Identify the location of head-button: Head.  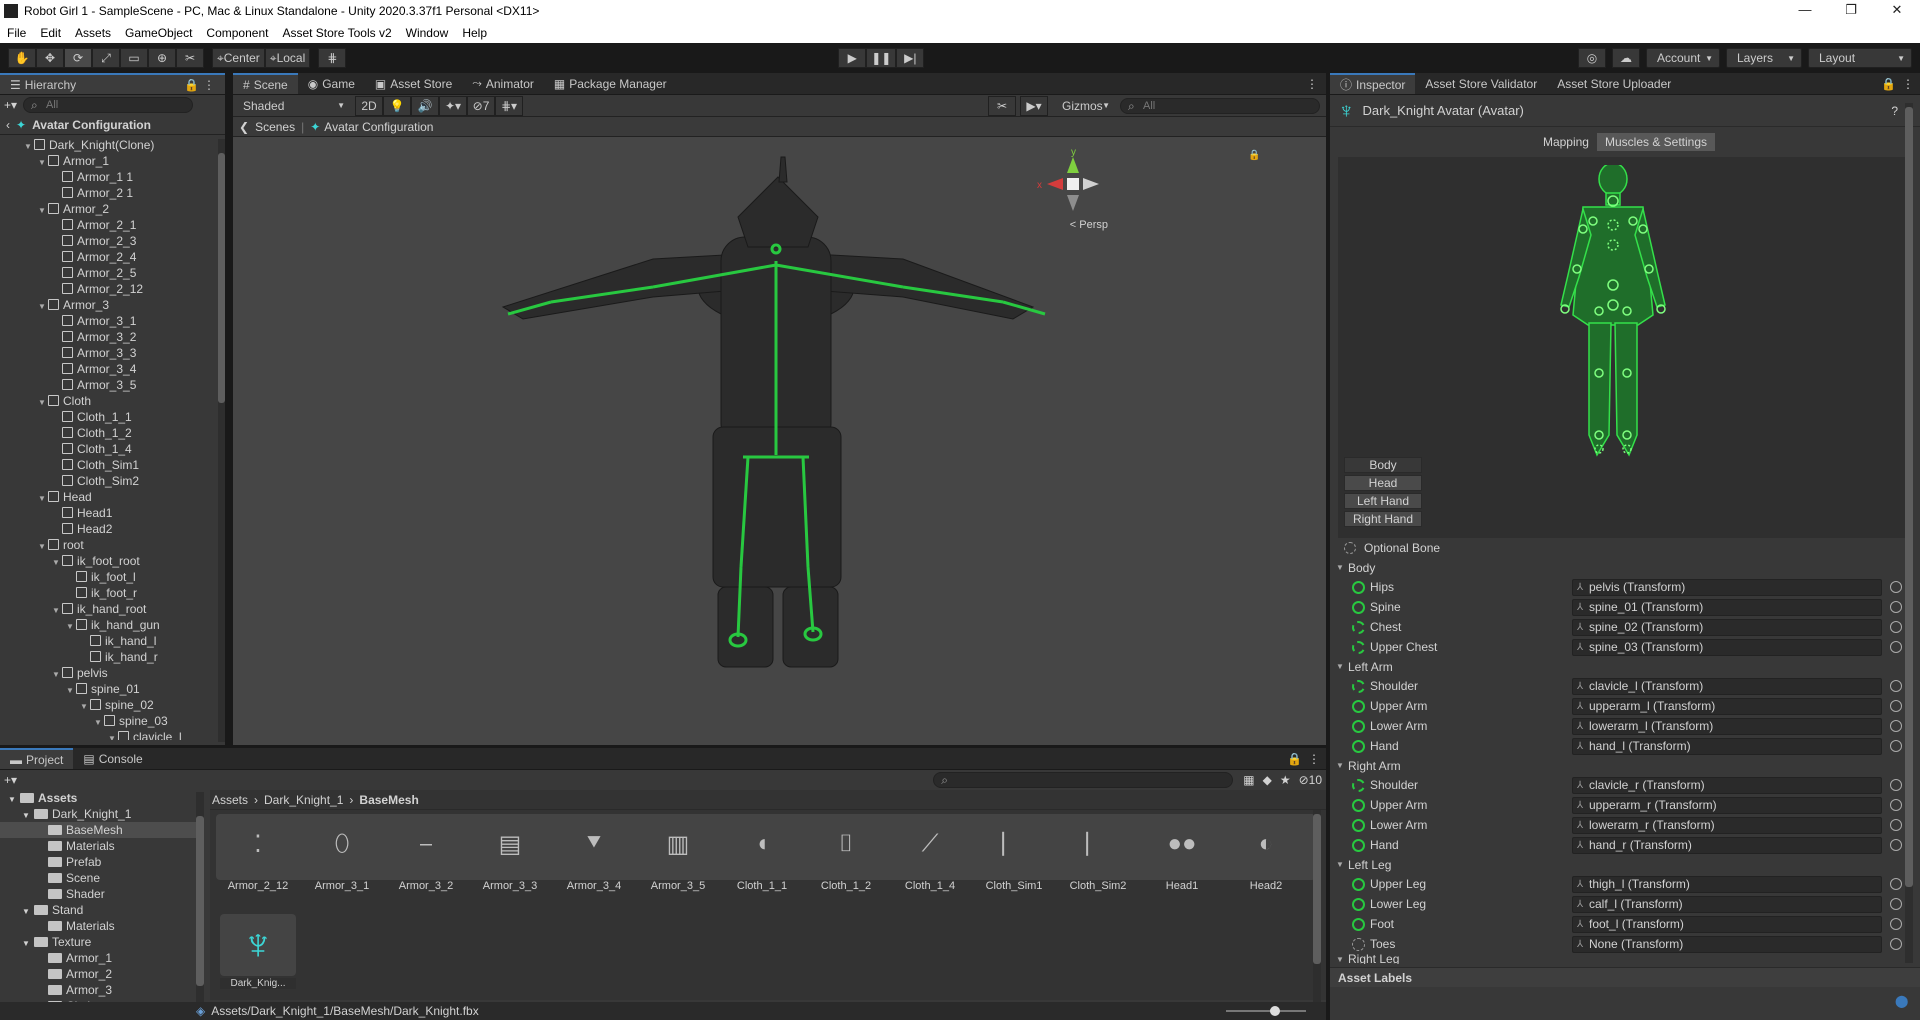
(1383, 483).